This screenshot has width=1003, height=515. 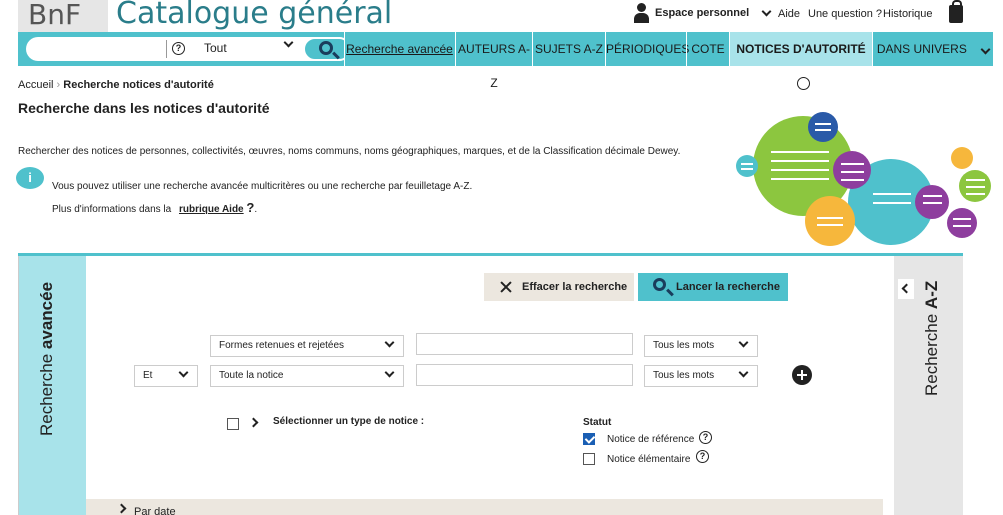 I want to click on lancer-button: Lancer la recherche, so click(x=713, y=287).